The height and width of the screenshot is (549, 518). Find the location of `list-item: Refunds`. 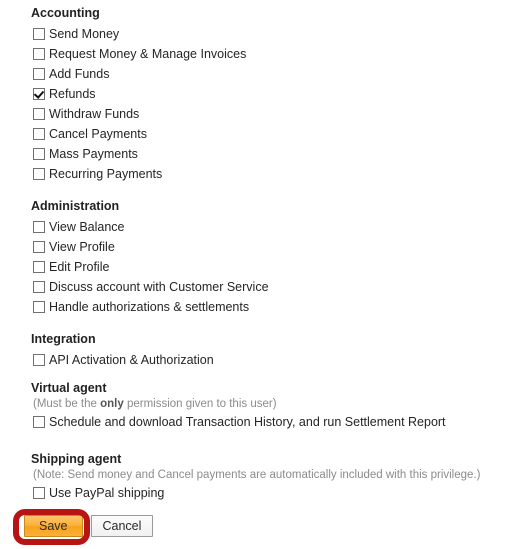

list-item: Refunds is located at coordinates (138, 94).